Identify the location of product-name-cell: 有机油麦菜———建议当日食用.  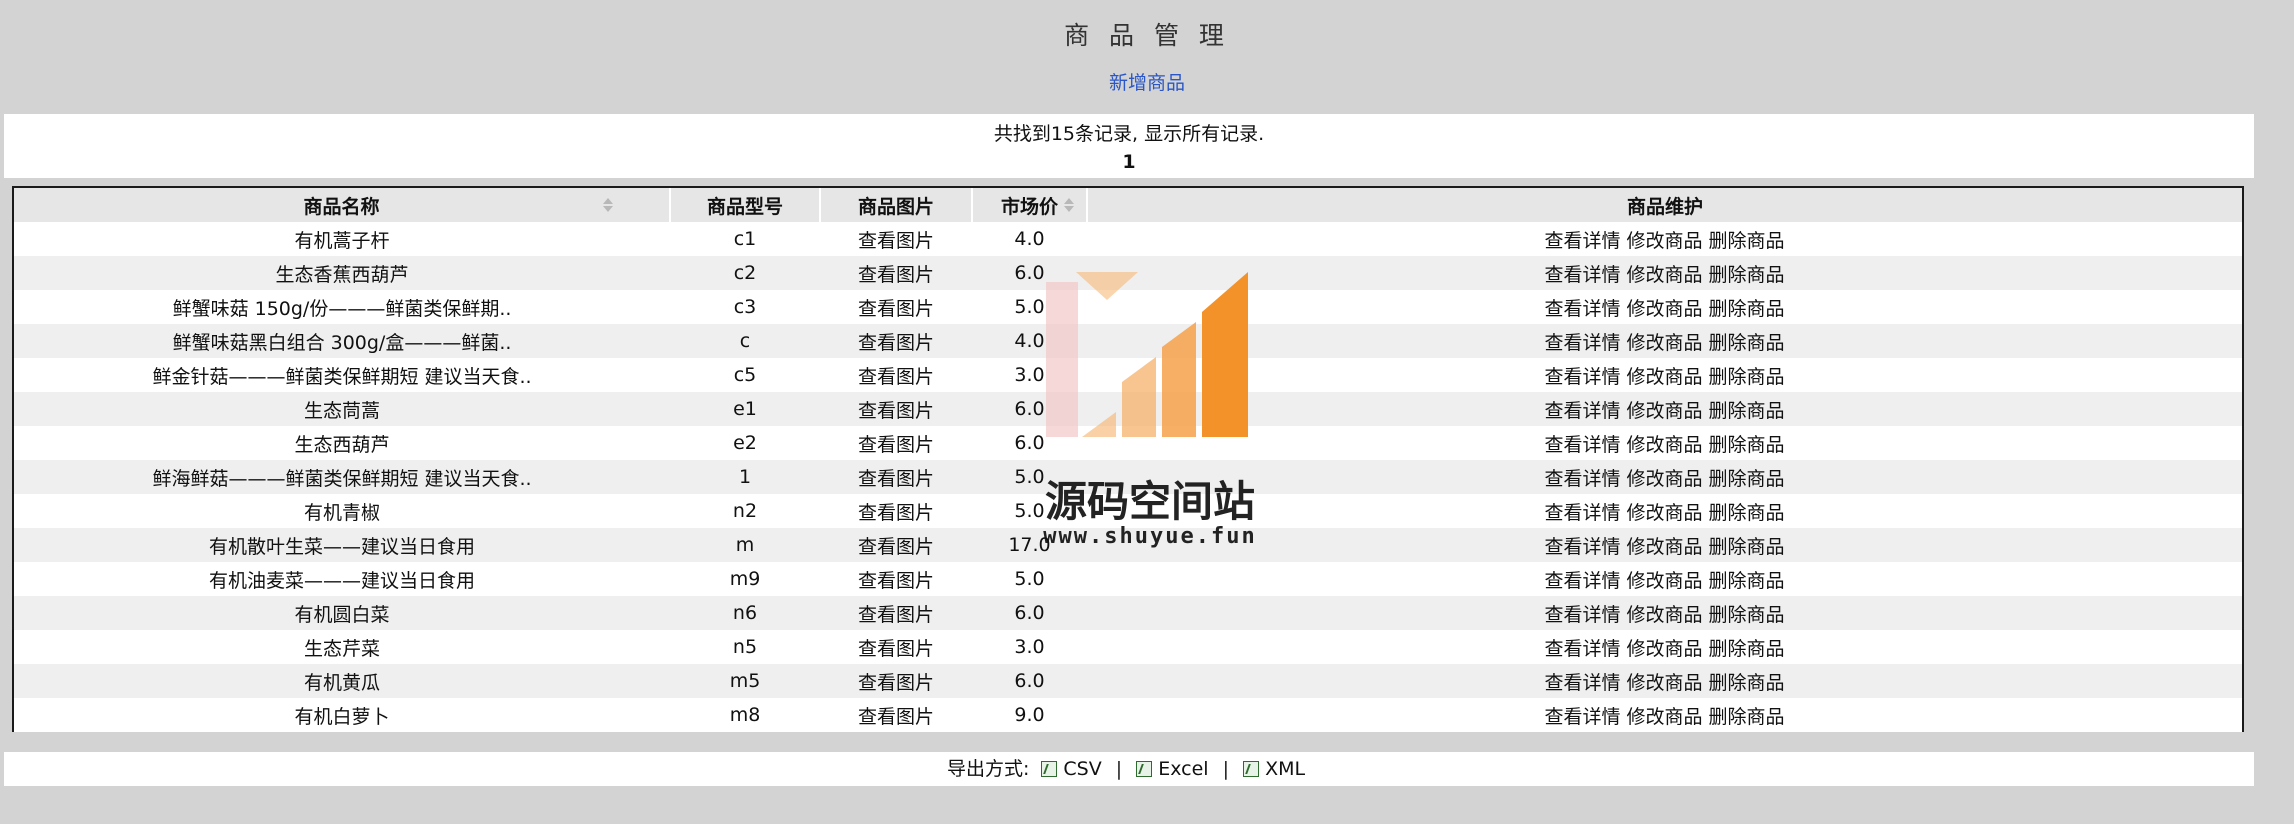
(342, 579).